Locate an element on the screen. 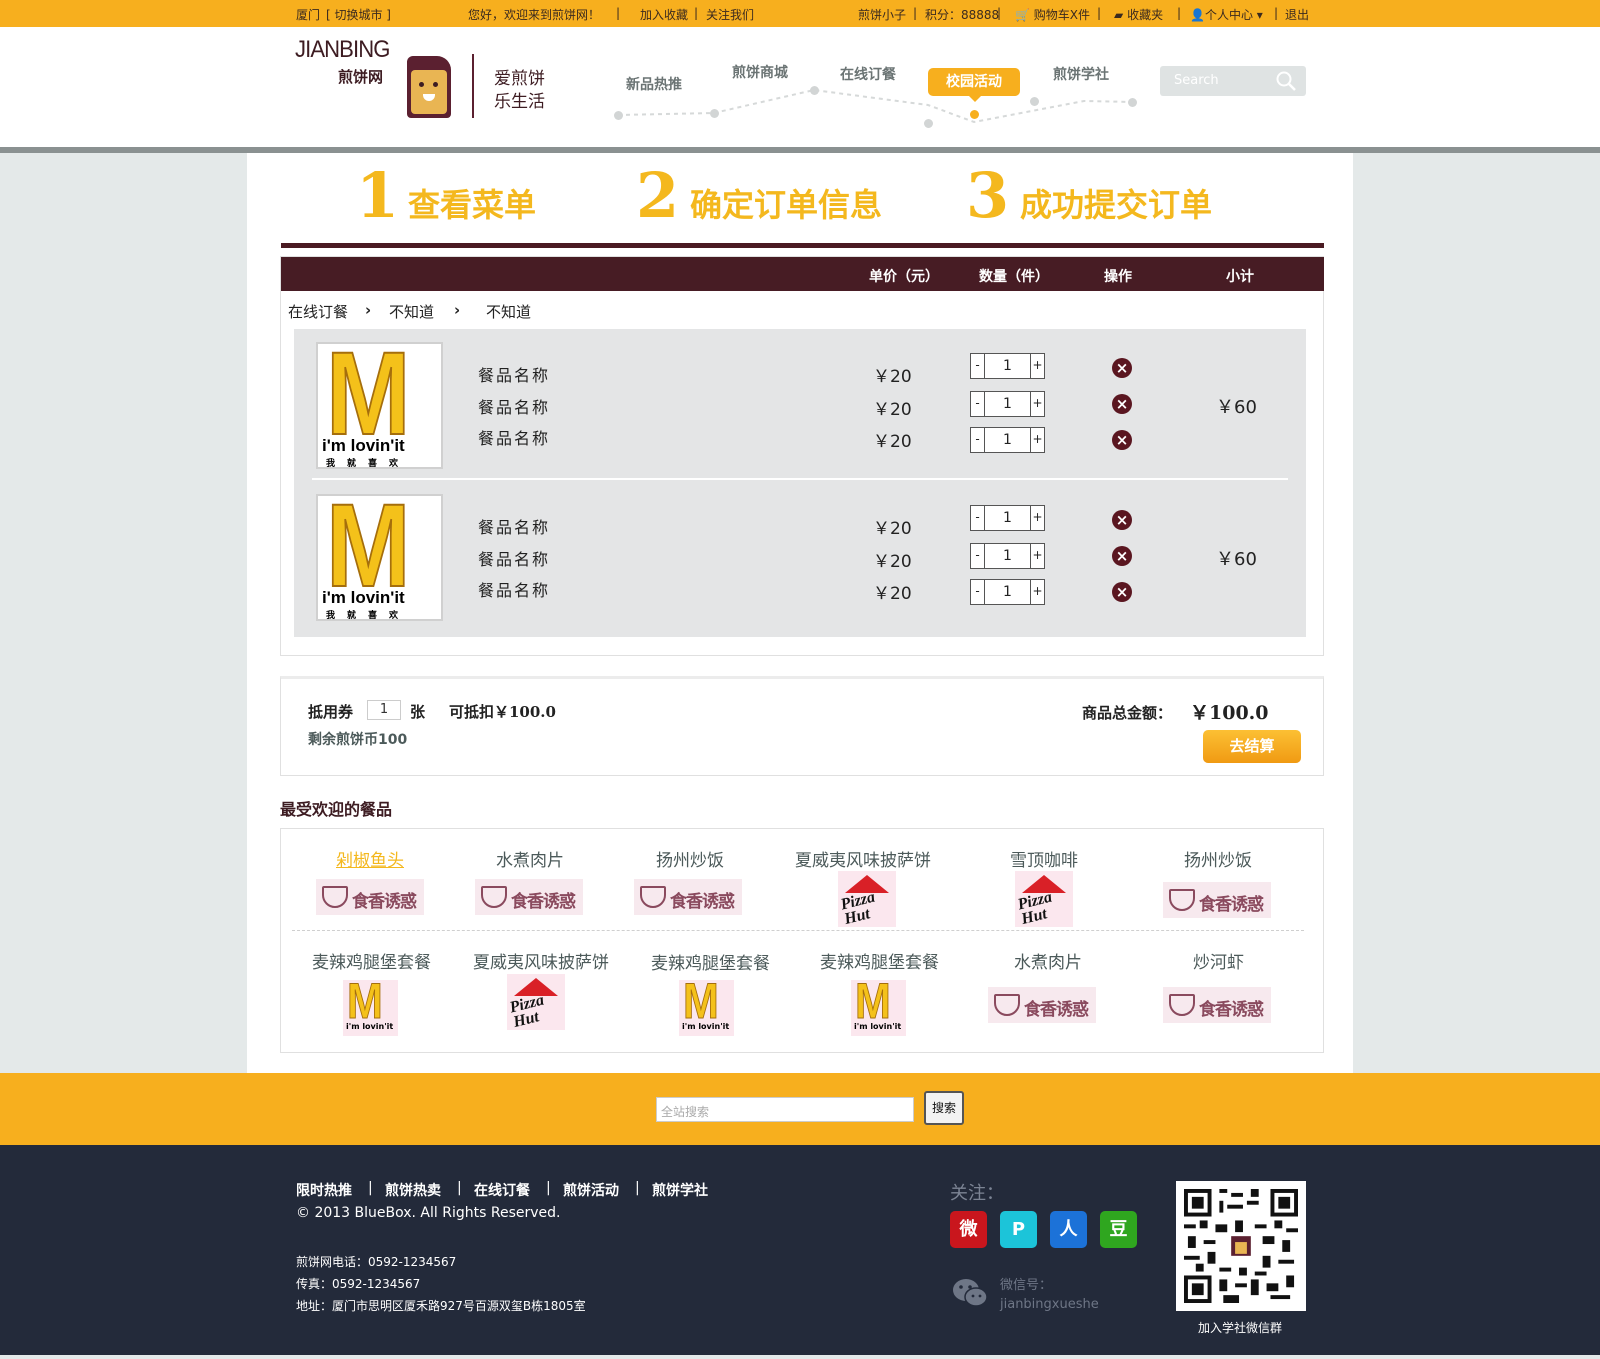 This screenshot has width=1600, height=1359. cart-link: 🛒 购物车X件 is located at coordinates (1052, 14).